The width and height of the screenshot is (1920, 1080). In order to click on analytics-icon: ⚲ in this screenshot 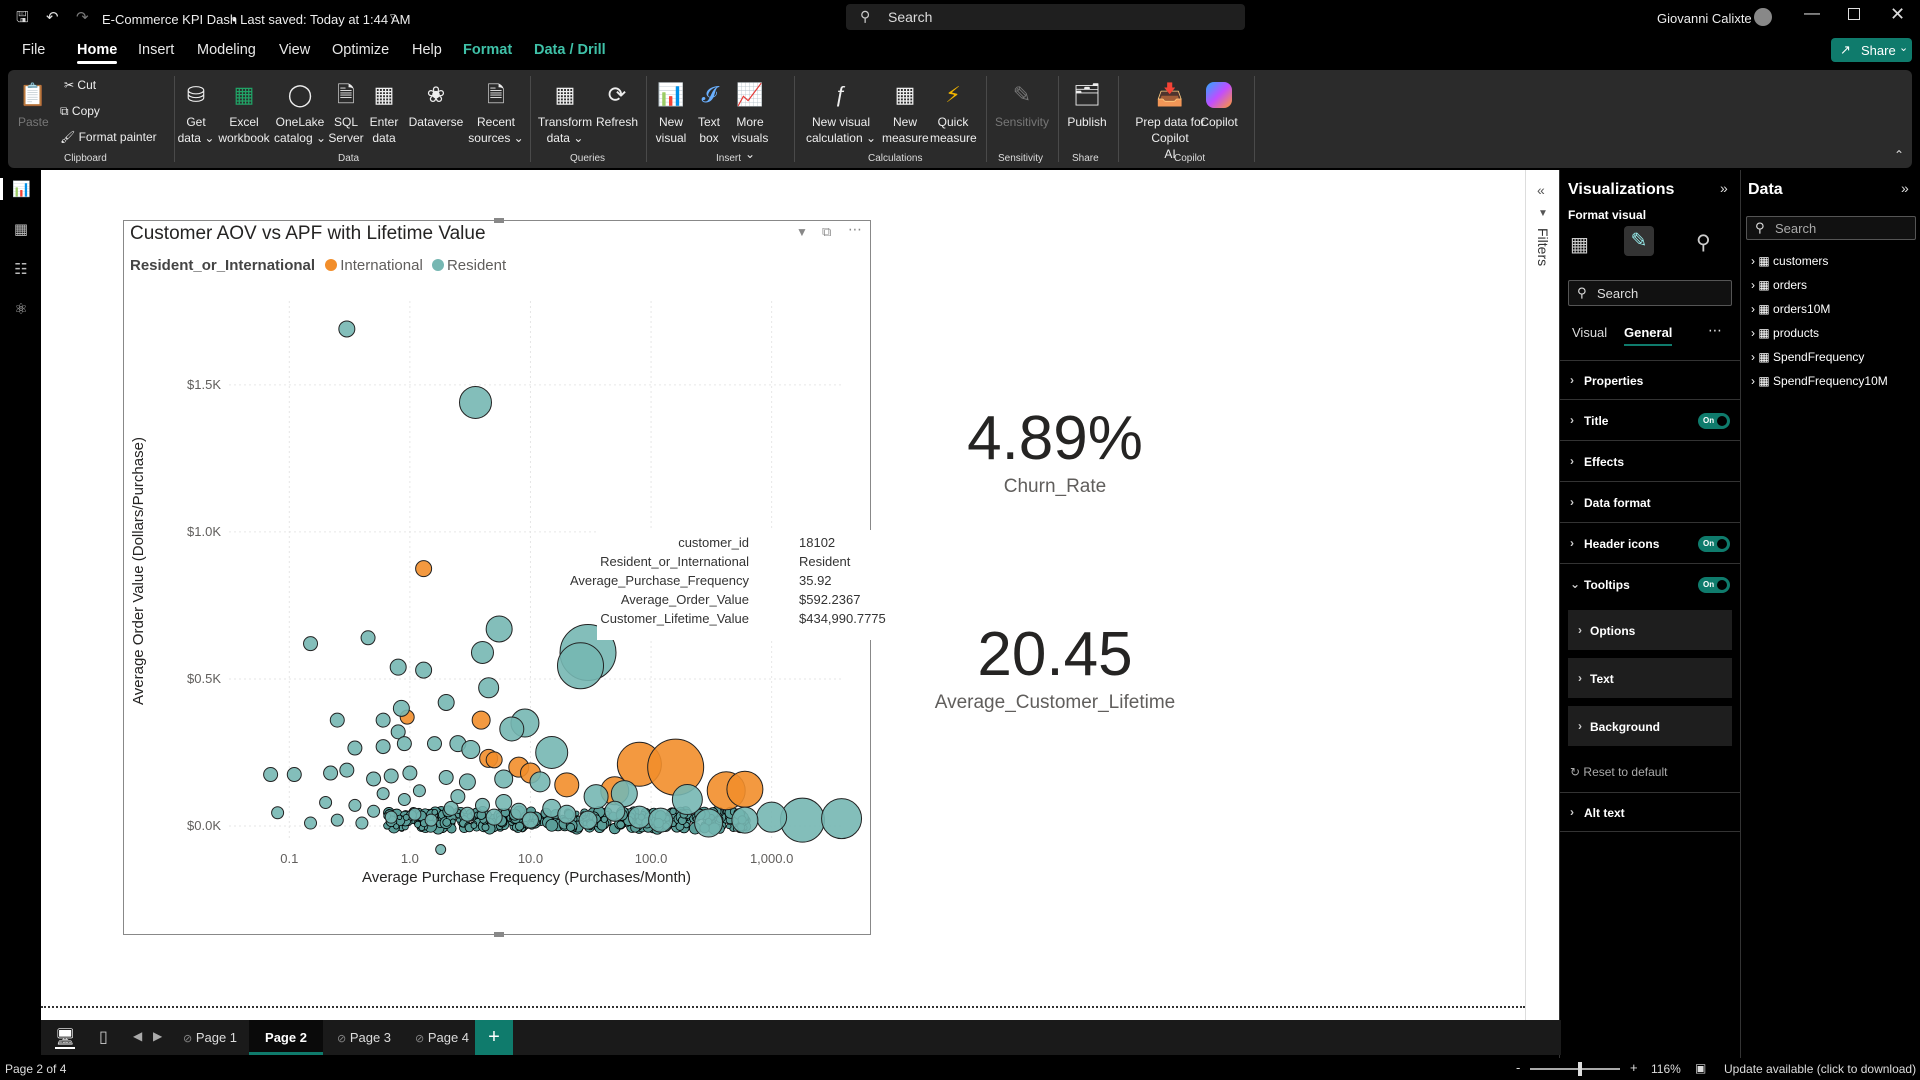, I will do `click(1703, 242)`.